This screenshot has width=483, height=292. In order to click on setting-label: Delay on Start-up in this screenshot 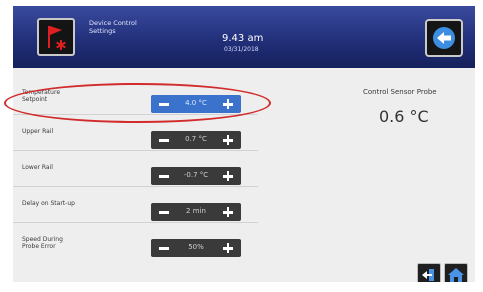, I will do `click(67, 203)`.